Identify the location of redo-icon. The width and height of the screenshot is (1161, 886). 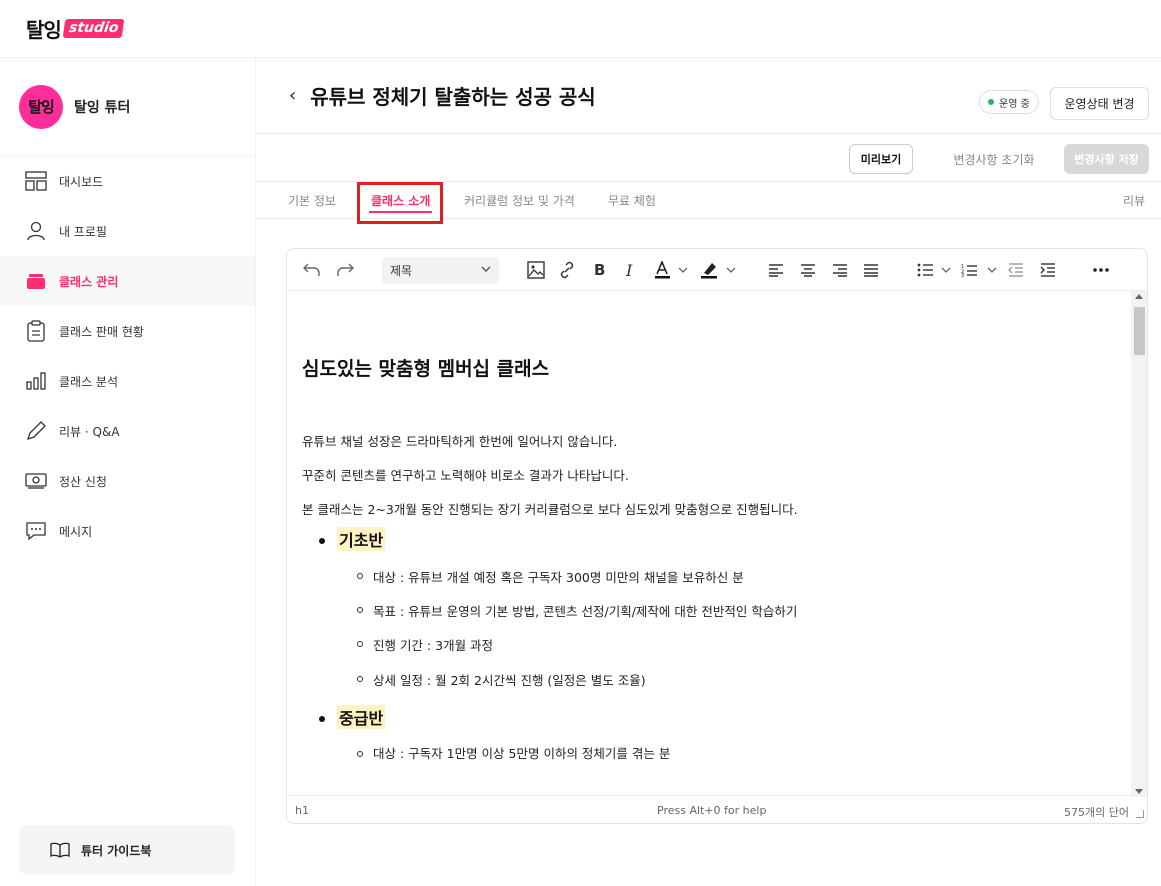
(345, 270).